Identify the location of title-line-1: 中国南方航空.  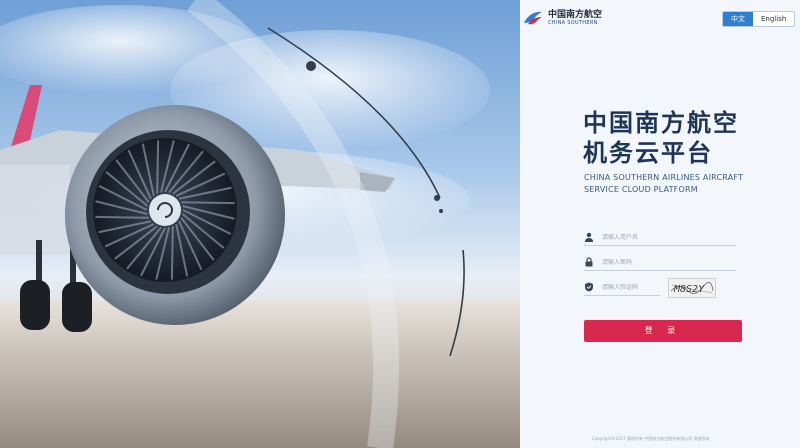
(661, 123).